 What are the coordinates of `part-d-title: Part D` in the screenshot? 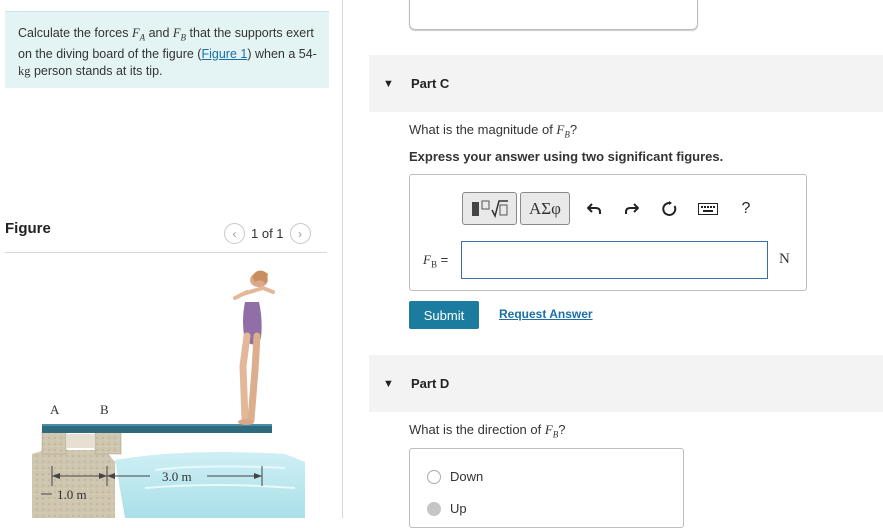 It's located at (430, 383).